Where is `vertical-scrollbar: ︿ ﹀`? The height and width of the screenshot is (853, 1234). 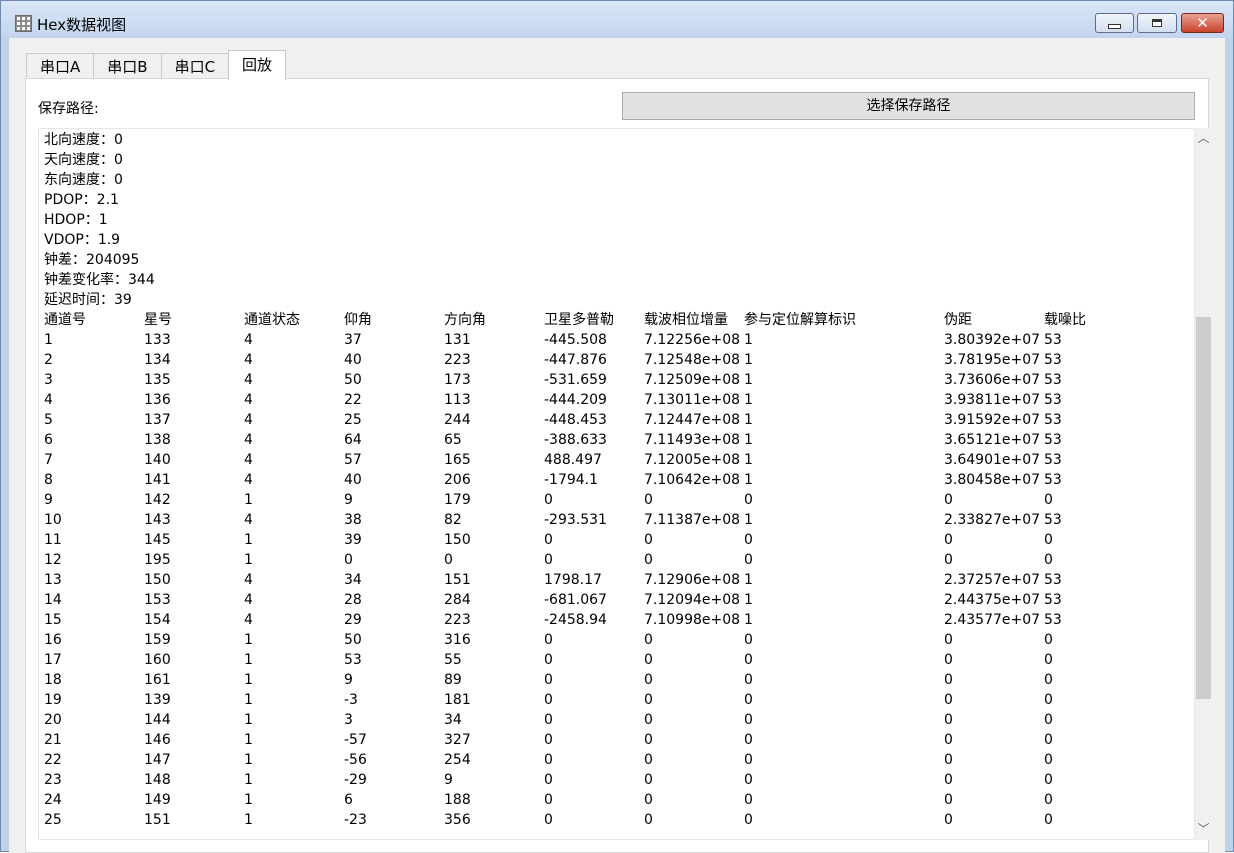 vertical-scrollbar: ︿ ﹀ is located at coordinates (1203, 484).